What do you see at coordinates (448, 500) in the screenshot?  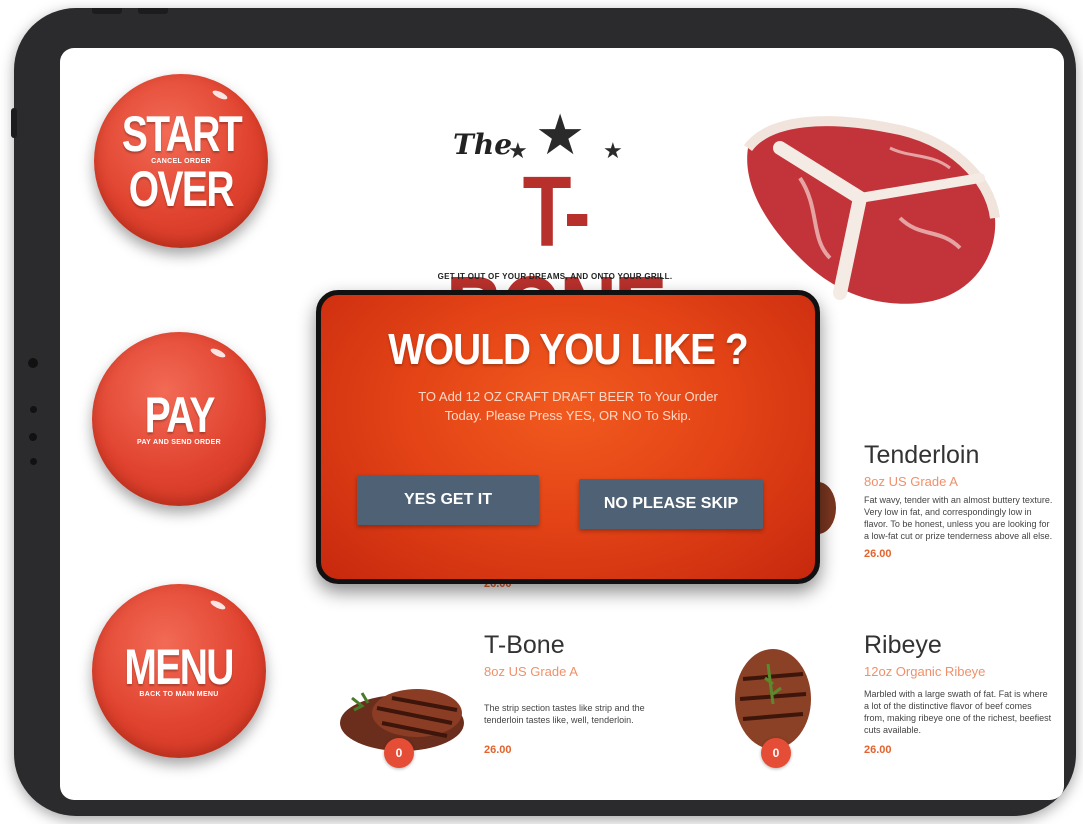 I see `yes-button: YES GET IT` at bounding box center [448, 500].